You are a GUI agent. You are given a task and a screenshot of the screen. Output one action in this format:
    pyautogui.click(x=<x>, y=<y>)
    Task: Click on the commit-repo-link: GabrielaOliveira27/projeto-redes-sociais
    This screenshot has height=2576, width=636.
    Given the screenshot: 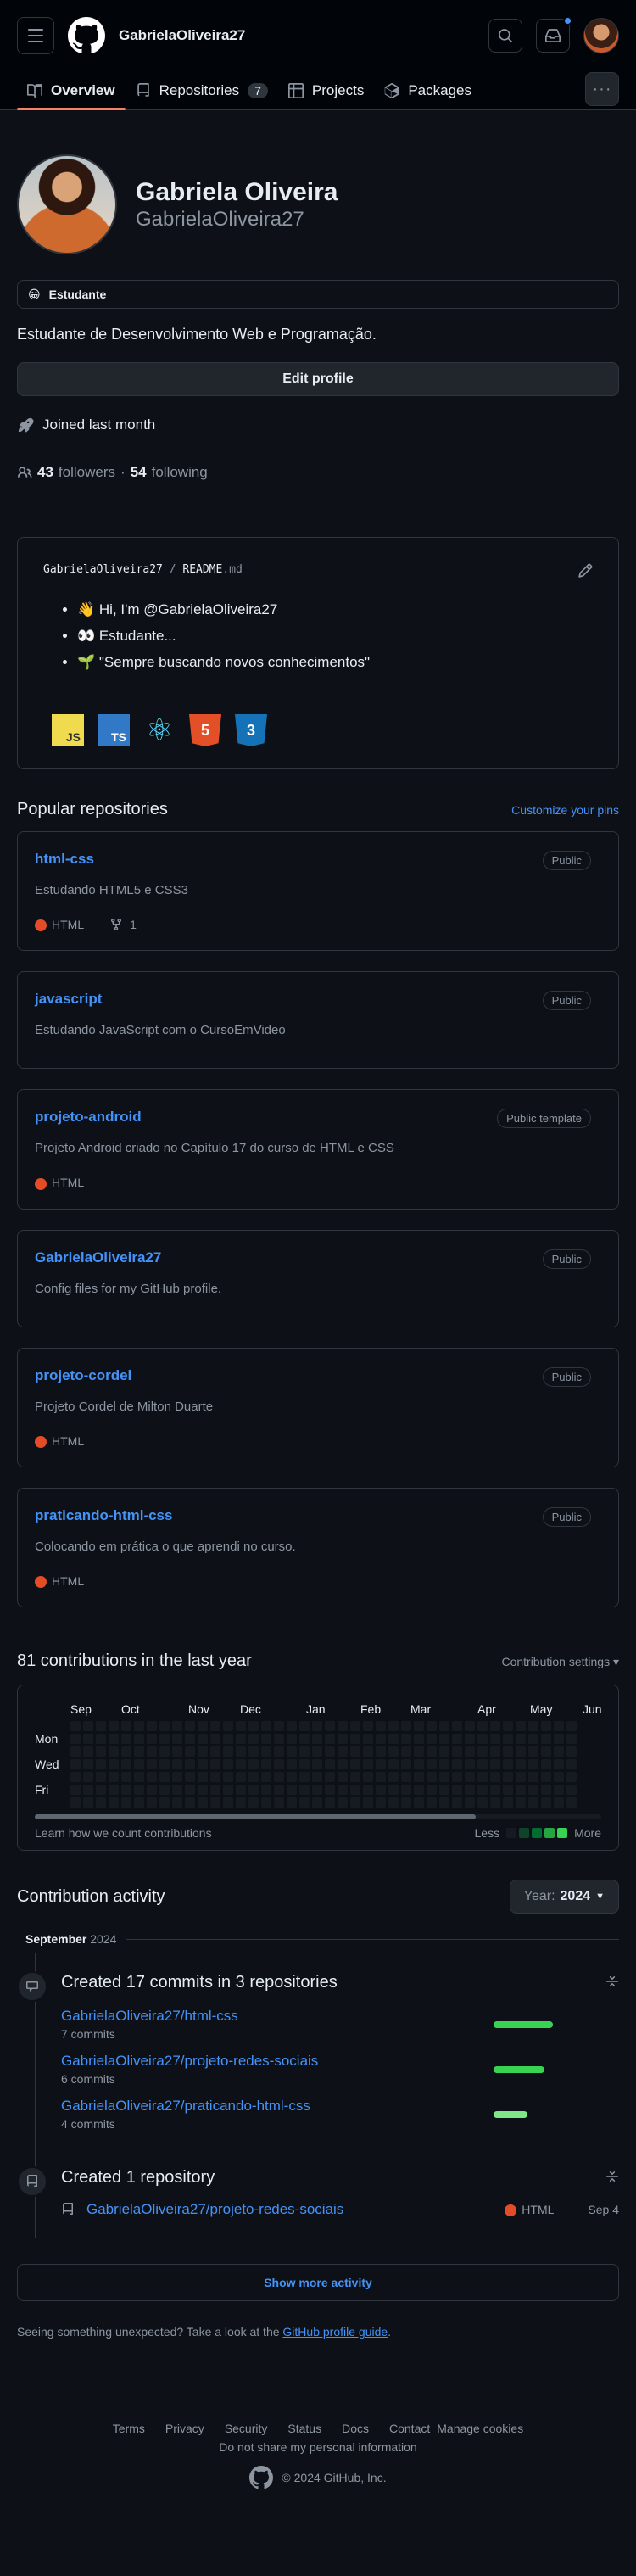 What is the action you would take?
    pyautogui.click(x=189, y=2061)
    